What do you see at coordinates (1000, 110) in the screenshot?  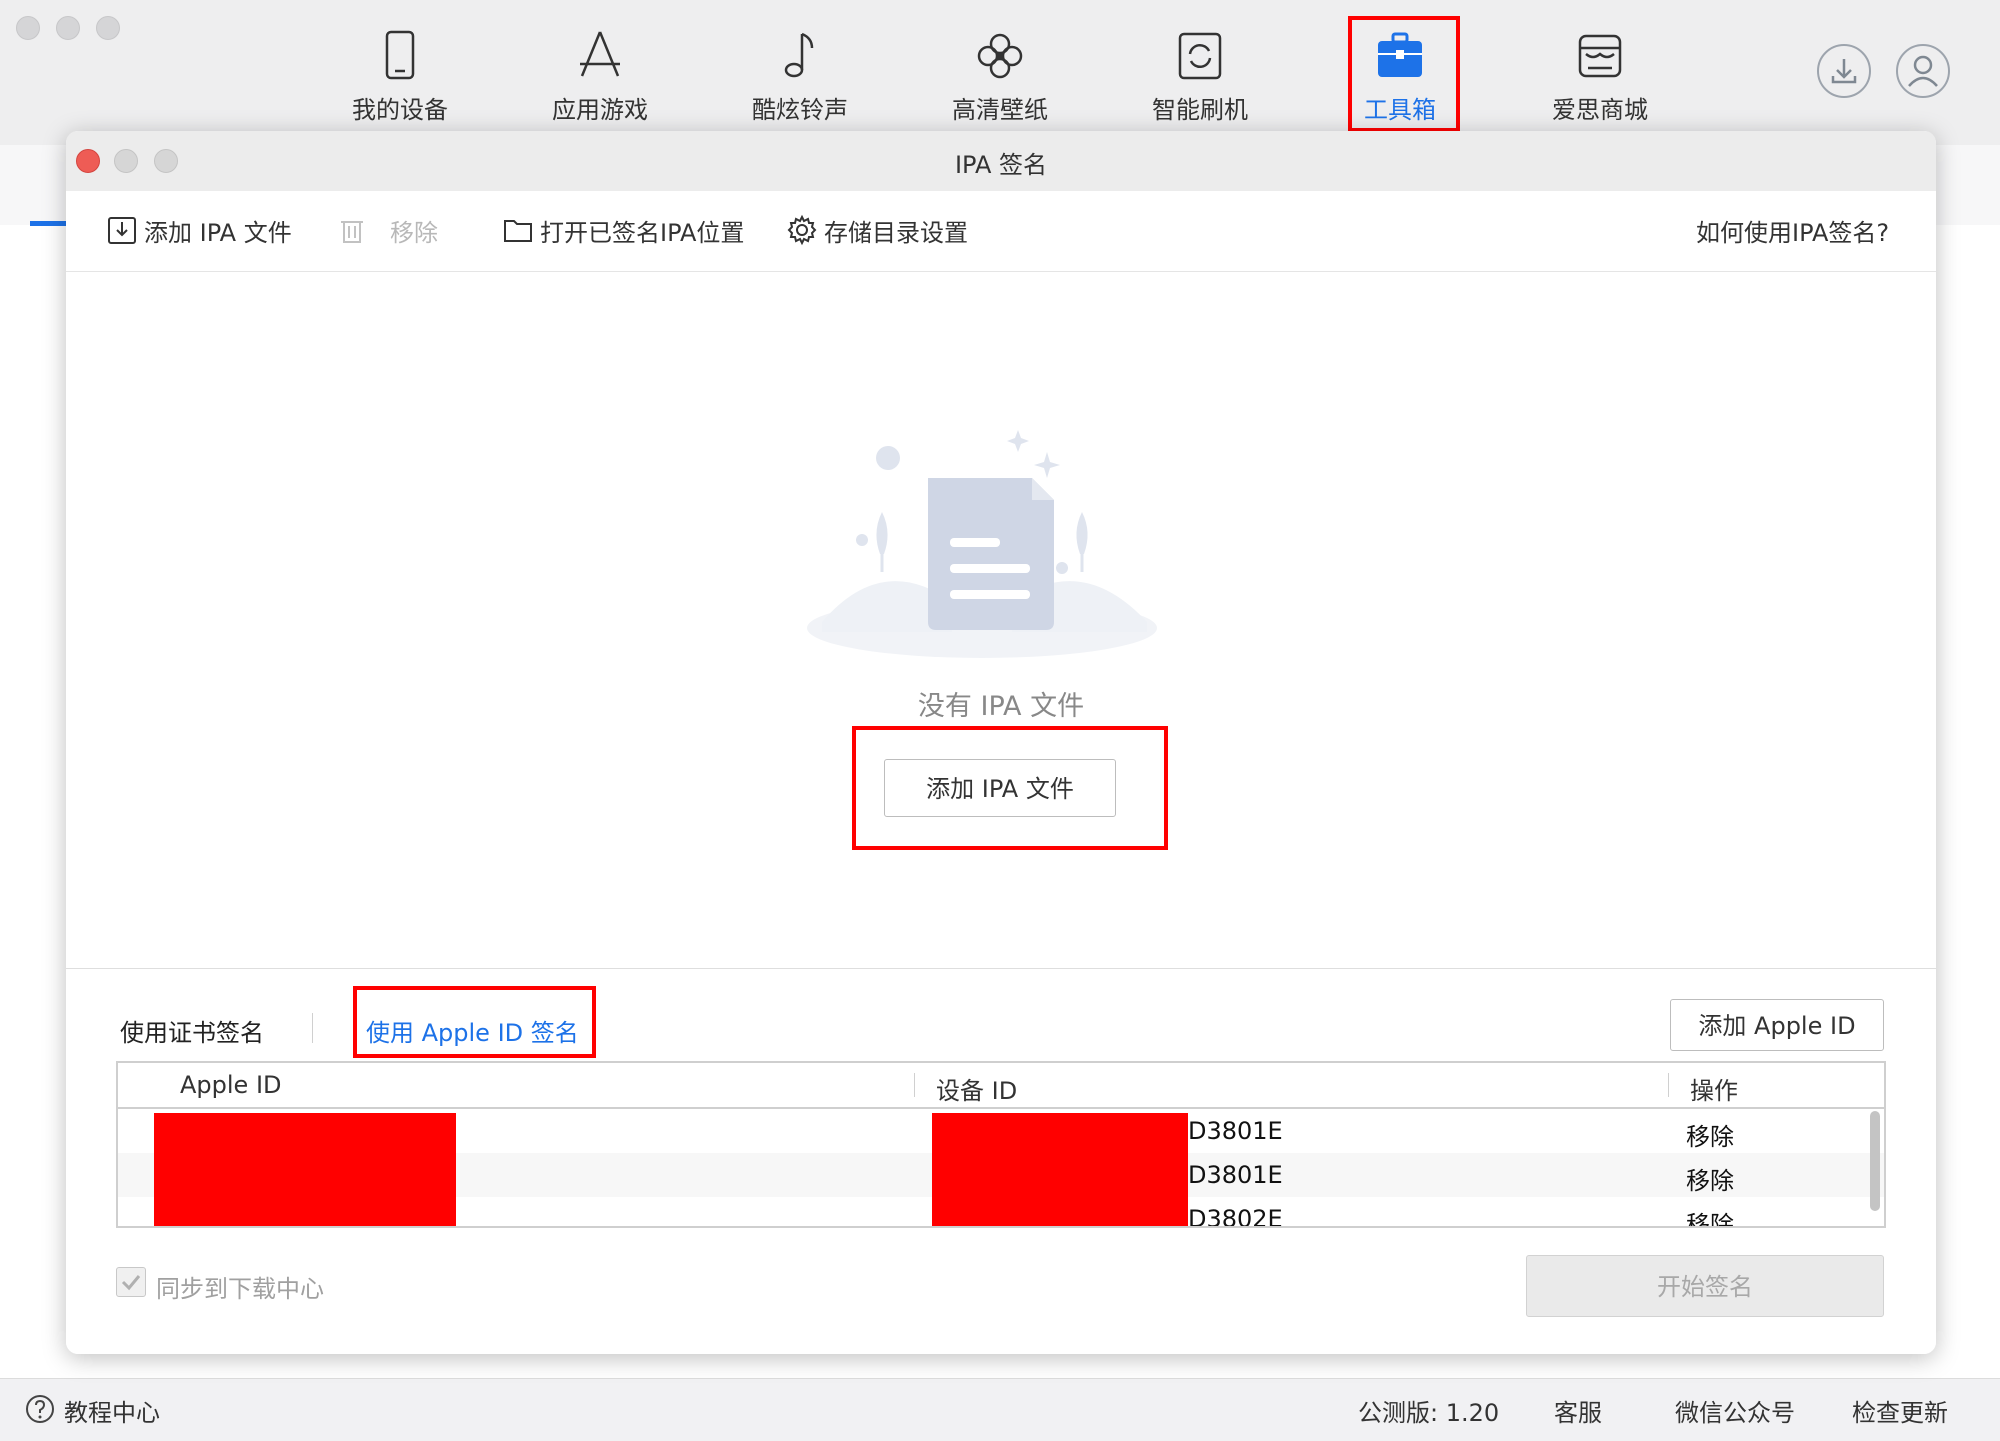 I see `nav-label: 高清壁纸` at bounding box center [1000, 110].